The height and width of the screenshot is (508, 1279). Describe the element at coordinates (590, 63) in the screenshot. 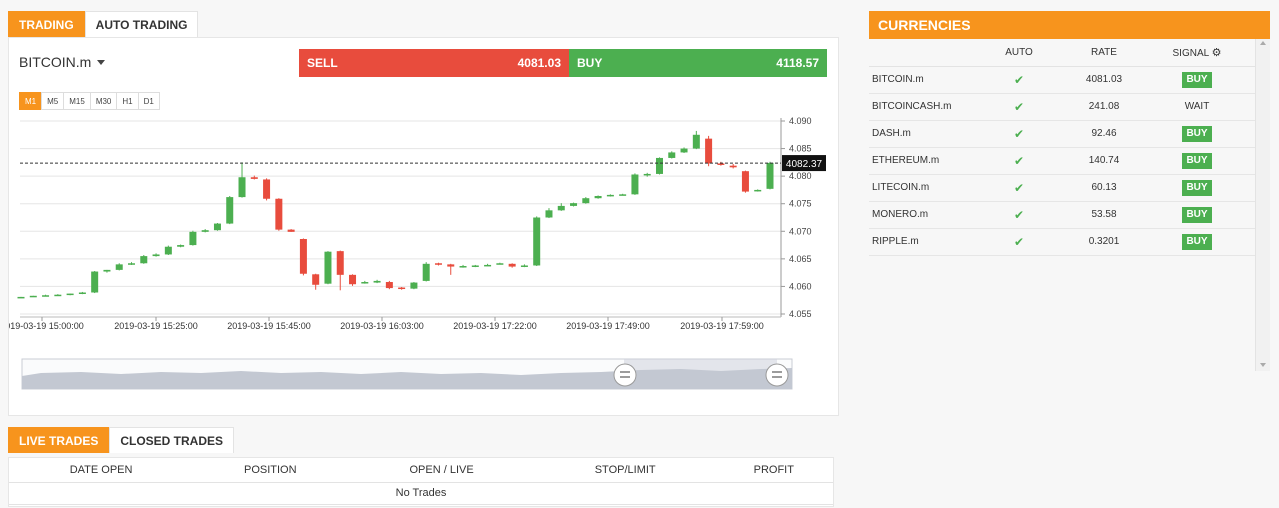

I see `buy-label: BUY` at that location.